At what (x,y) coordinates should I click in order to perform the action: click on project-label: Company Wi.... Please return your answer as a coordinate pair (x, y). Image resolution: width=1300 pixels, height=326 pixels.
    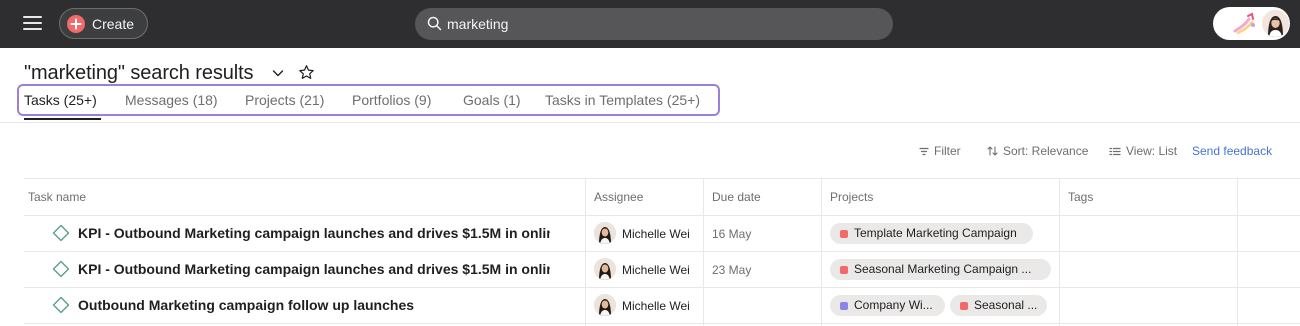
    Looking at the image, I should click on (893, 305).